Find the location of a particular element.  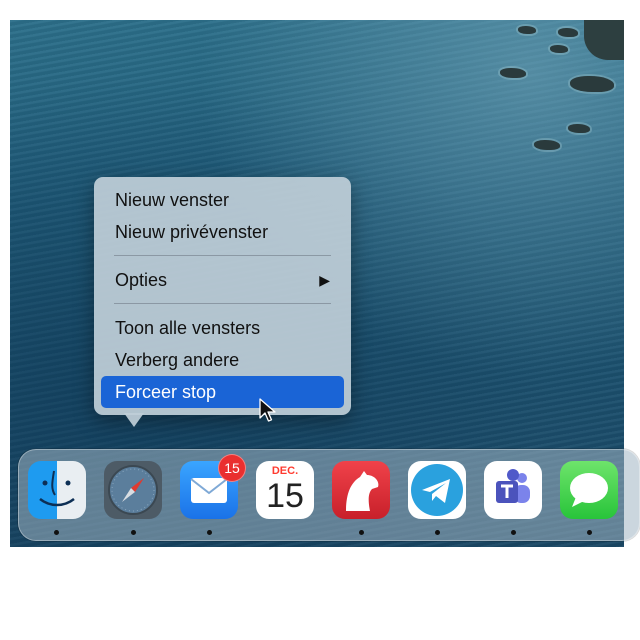

finder-icon is located at coordinates (57, 490).